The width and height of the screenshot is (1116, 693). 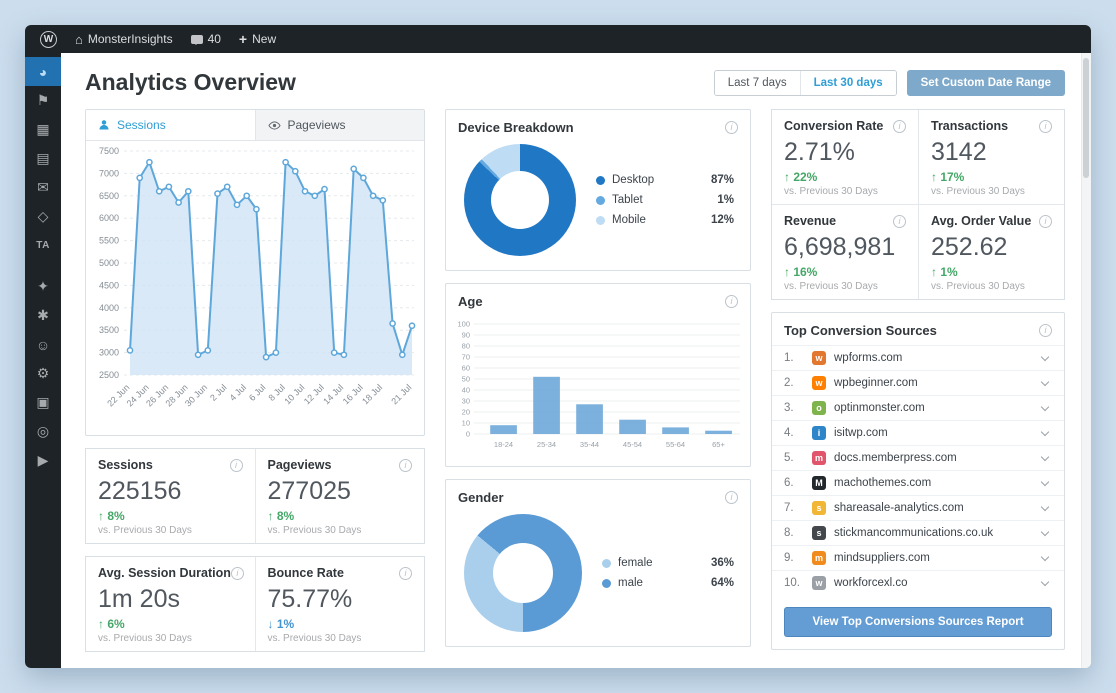 I want to click on source-favicon: M, so click(x=819, y=483).